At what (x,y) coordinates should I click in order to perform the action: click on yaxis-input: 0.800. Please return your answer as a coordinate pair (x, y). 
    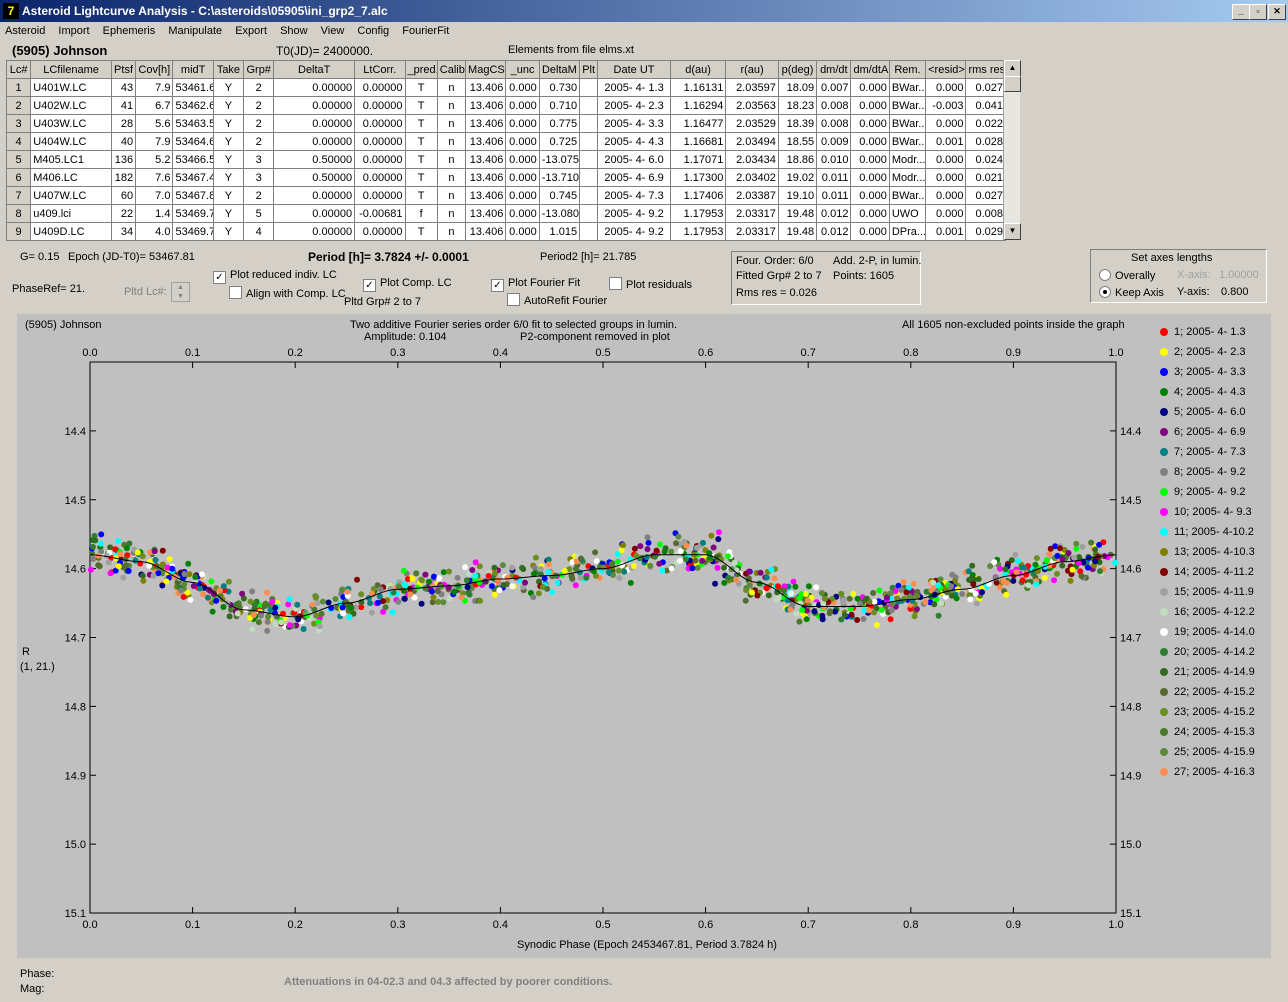
    Looking at the image, I should click on (1235, 292).